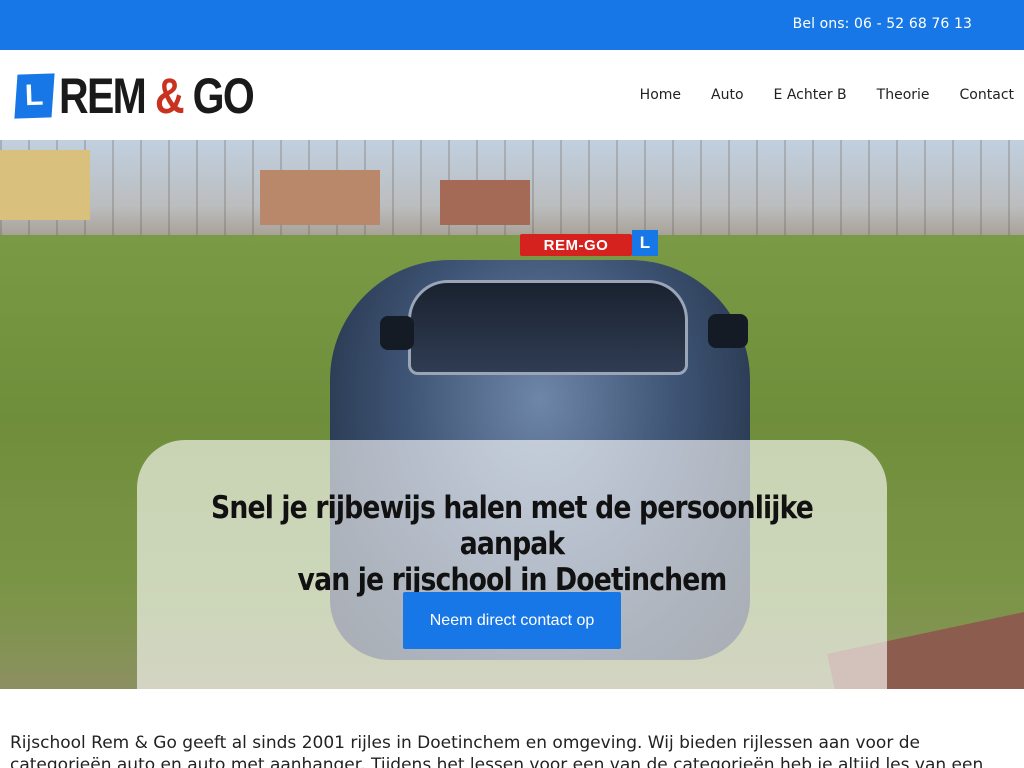  I want to click on logo-text: REM & GO, so click(157, 96).